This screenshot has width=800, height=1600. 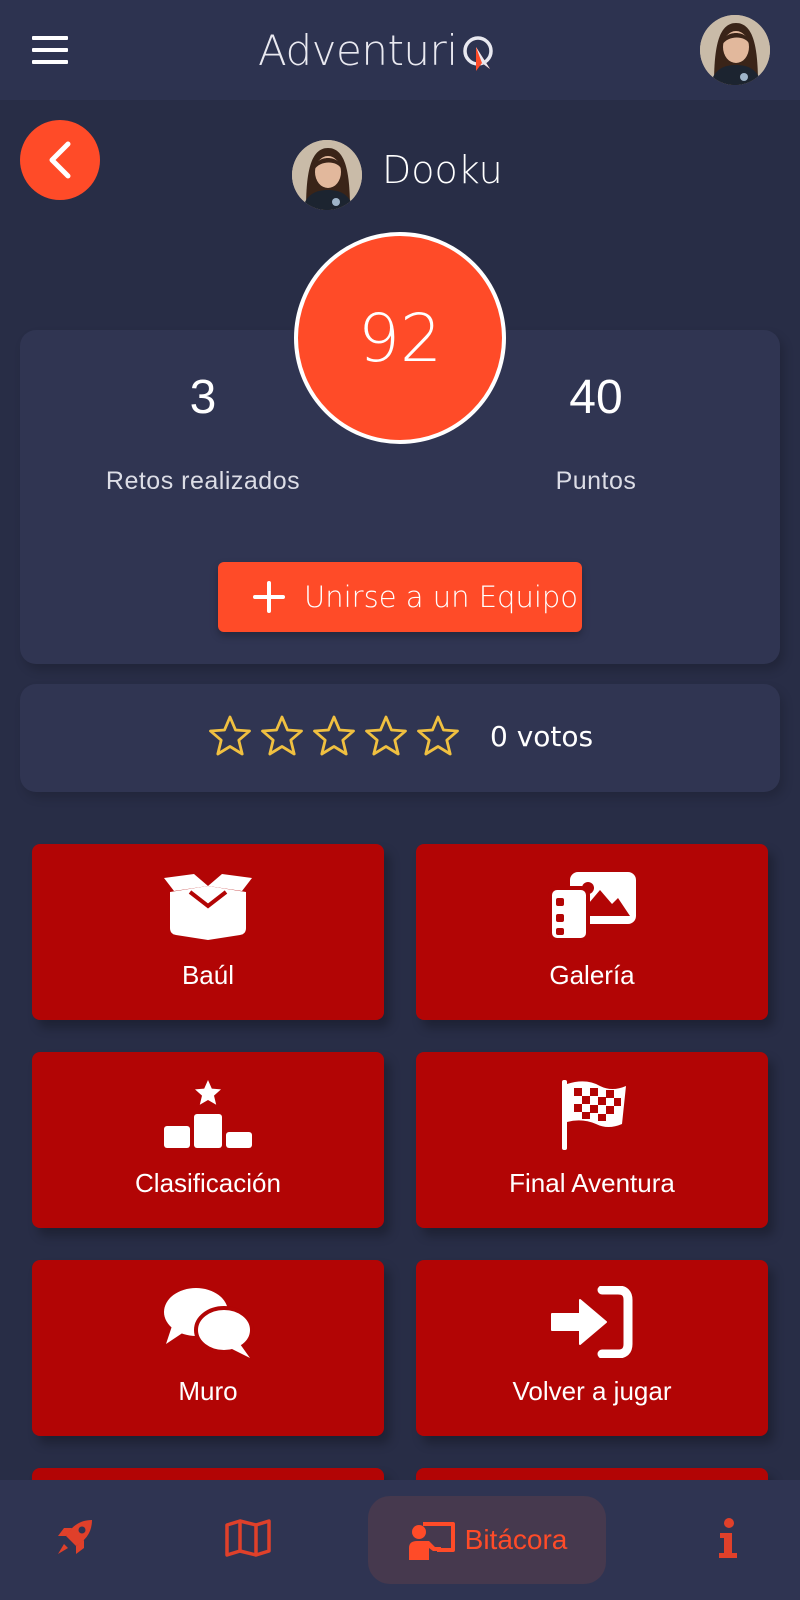 What do you see at coordinates (735, 50) in the screenshot?
I see `user-avatar` at bounding box center [735, 50].